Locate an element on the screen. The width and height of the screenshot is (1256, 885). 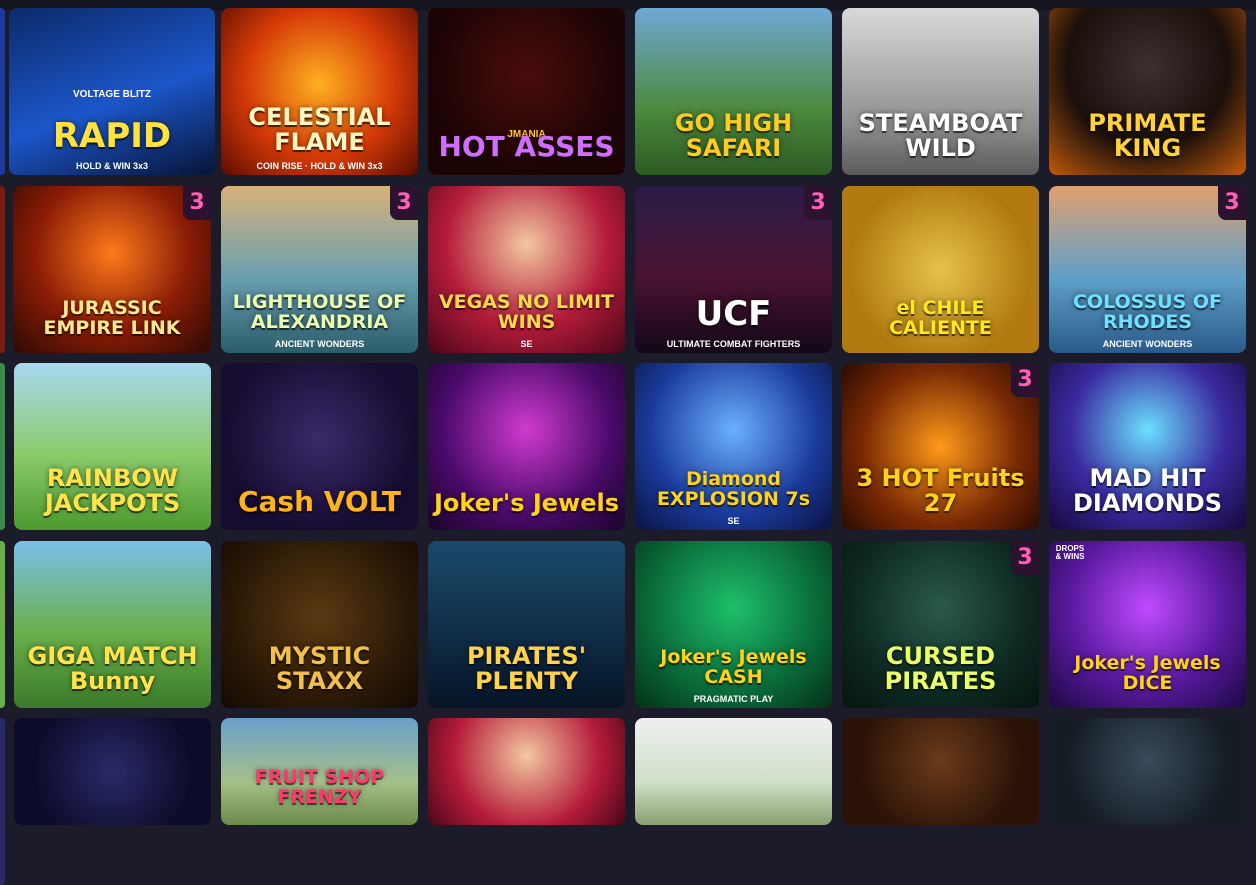
game-brand-label: DROPS & WINS is located at coordinates (1070, 552).